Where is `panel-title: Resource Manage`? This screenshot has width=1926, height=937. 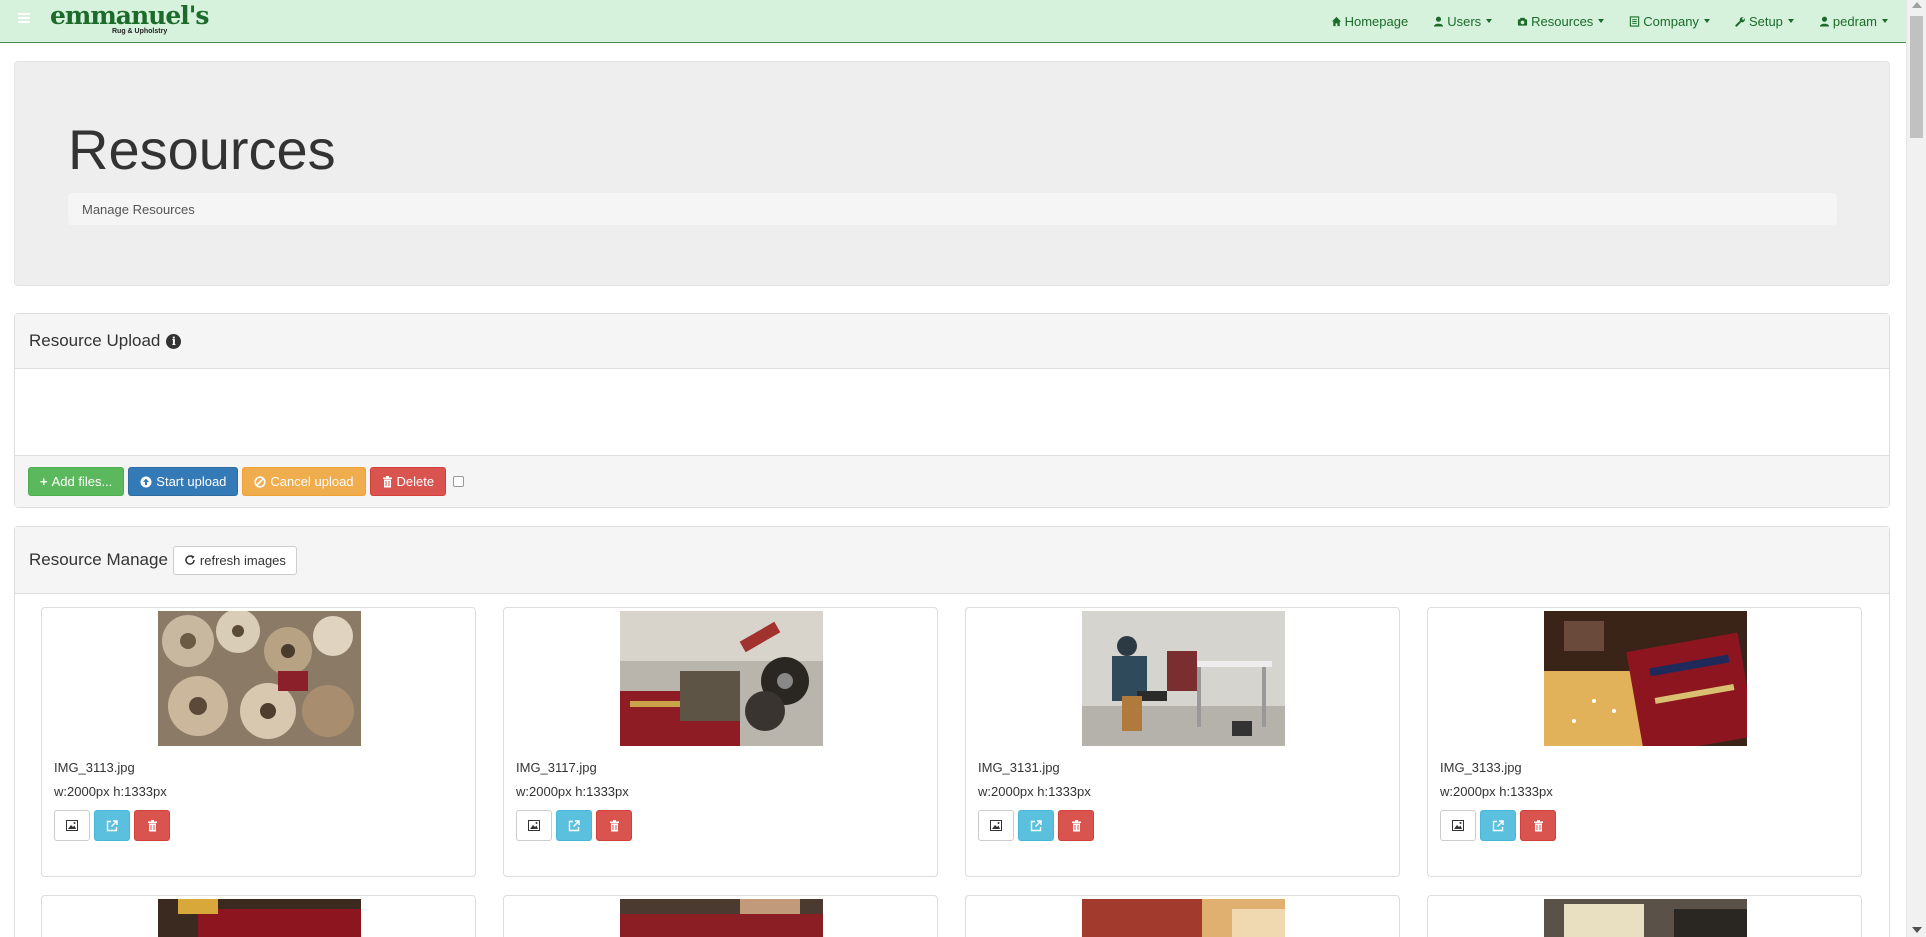 panel-title: Resource Manage is located at coordinates (98, 559).